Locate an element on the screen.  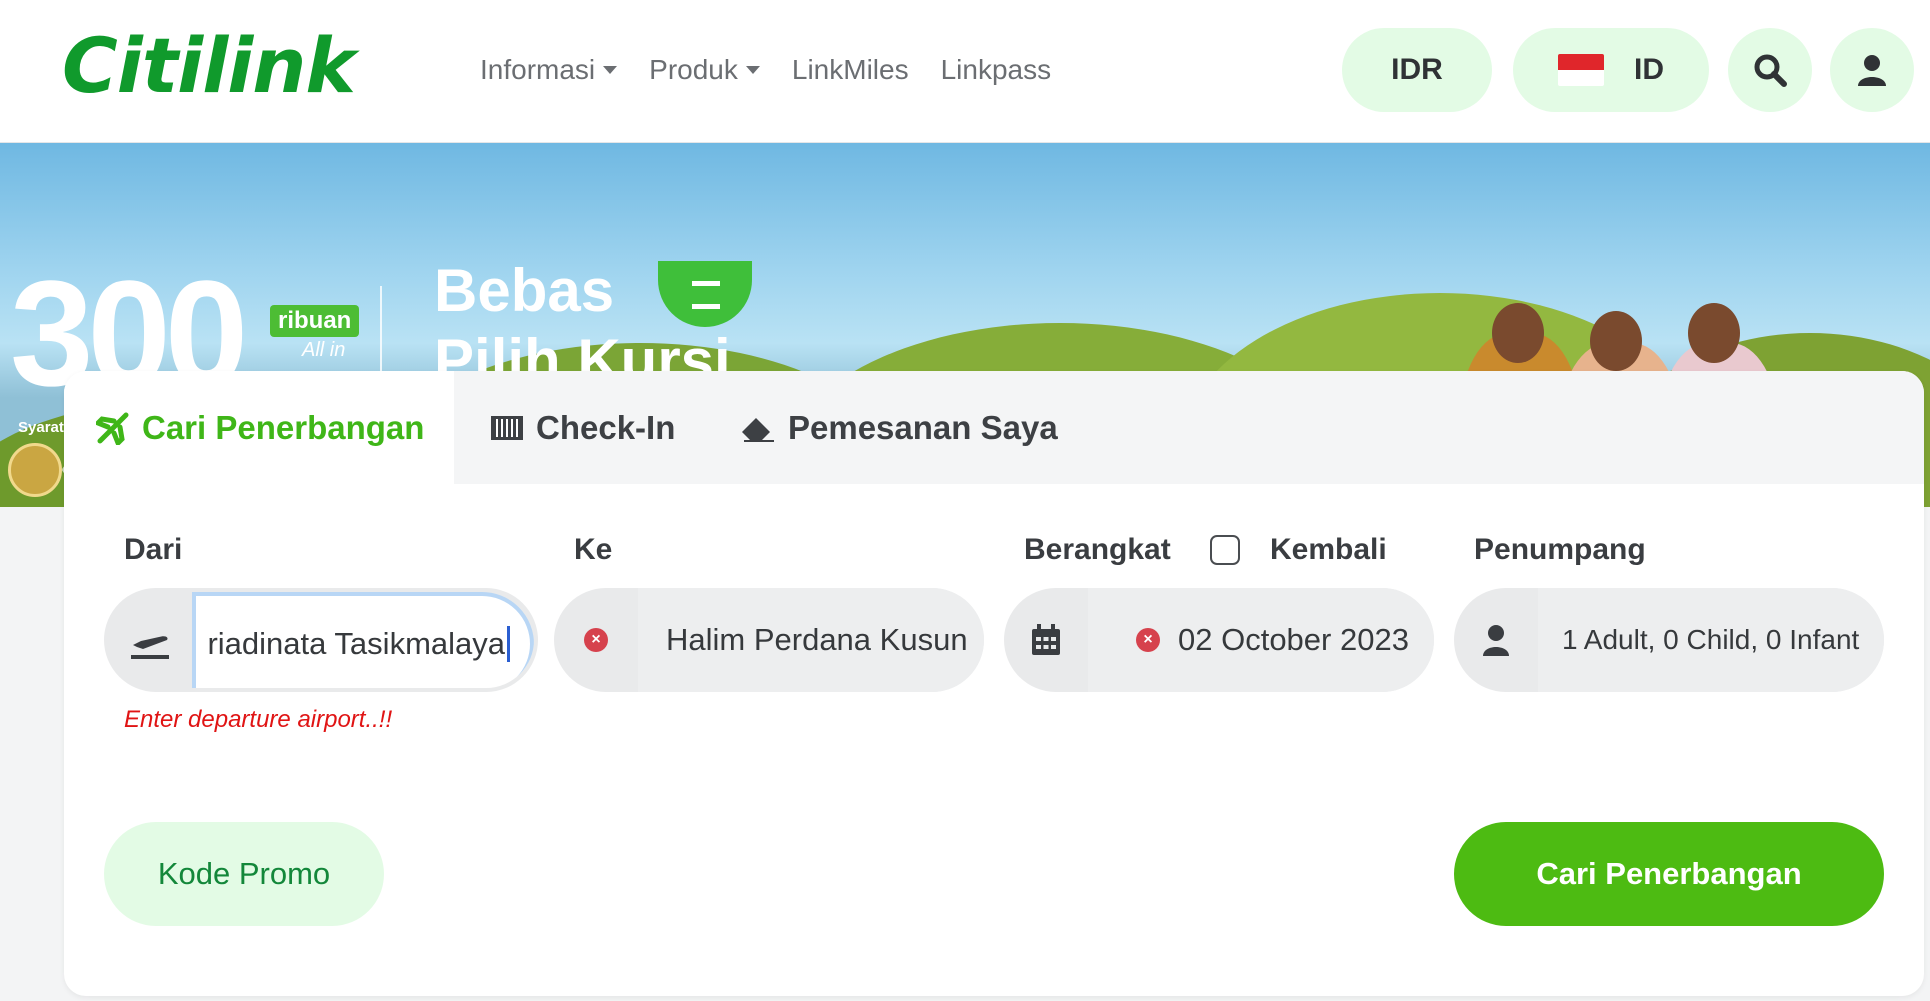
language-label: ID is located at coordinates (1649, 69).